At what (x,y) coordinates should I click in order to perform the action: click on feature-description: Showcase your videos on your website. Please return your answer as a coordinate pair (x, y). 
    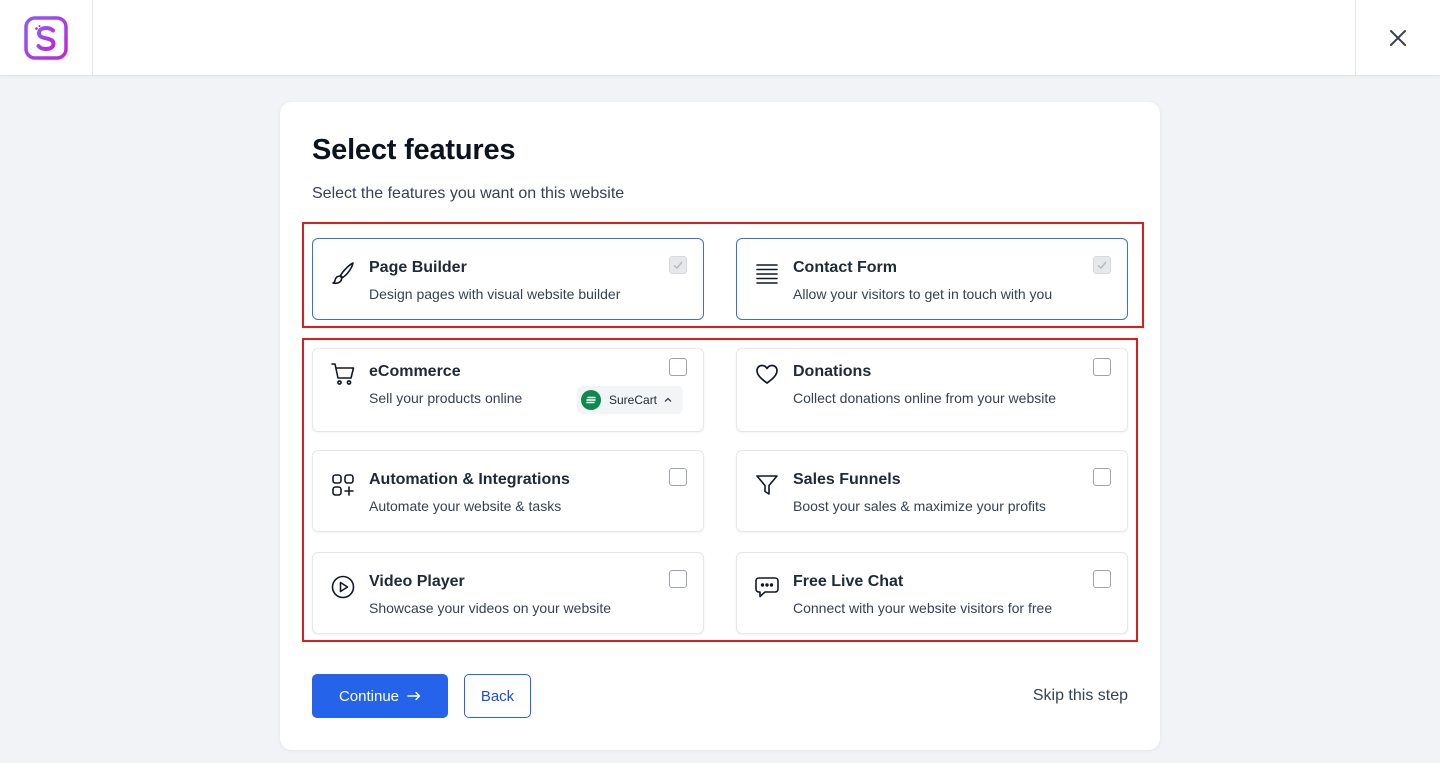
    Looking at the image, I should click on (490, 608).